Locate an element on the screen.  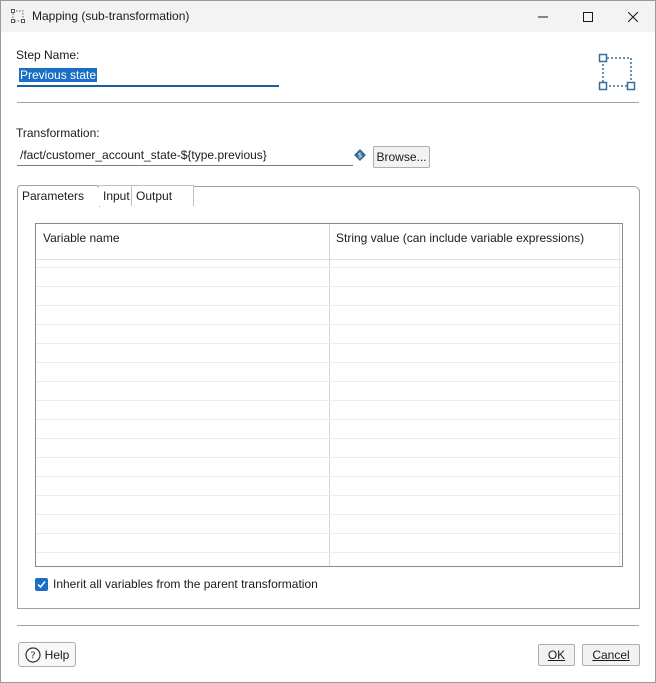
help-icon: ? is located at coordinates (33, 654).